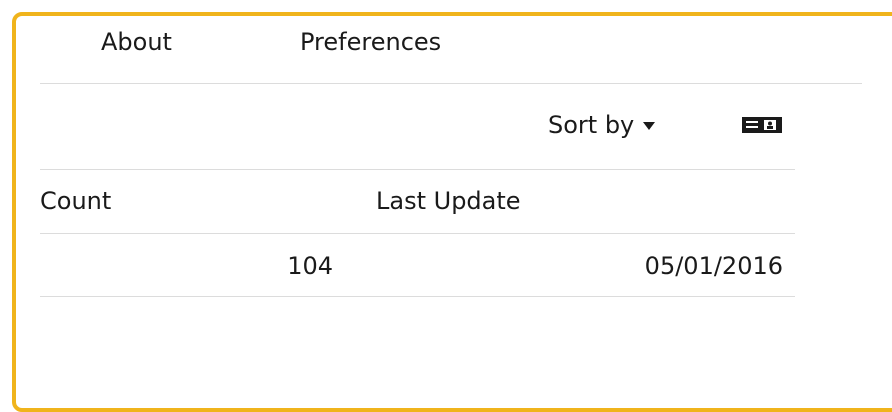 This screenshot has width=892, height=412. Describe the element at coordinates (136, 42) in the screenshot. I see `nav-about-link: About` at that location.